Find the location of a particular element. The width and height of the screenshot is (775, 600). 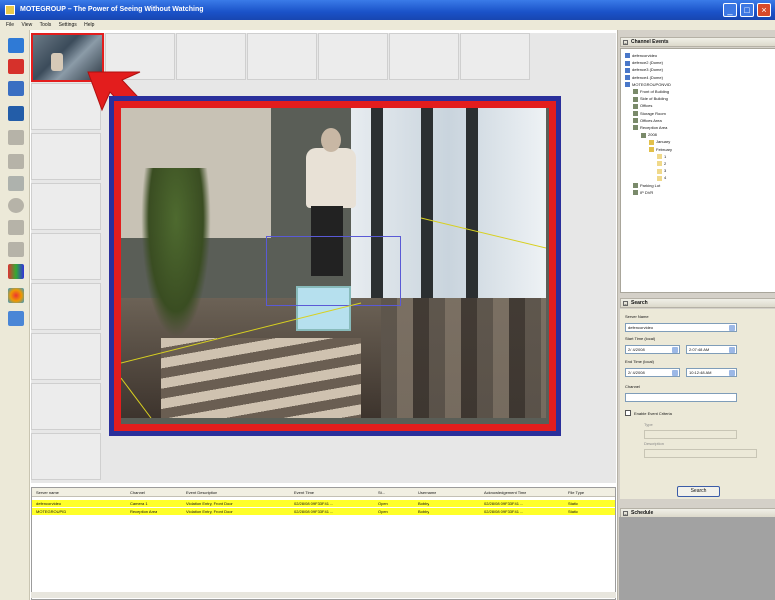

menu-file: File is located at coordinates (10, 25).